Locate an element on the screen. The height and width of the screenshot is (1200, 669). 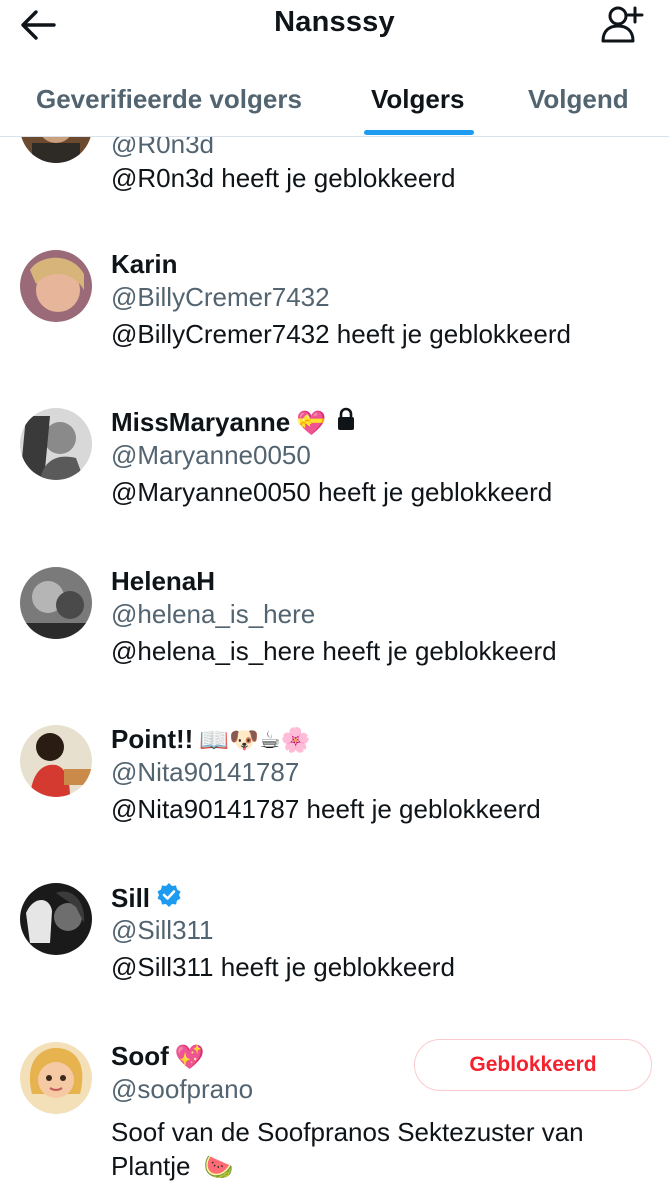
blocked-button: Geblokkeerd is located at coordinates (533, 1065).